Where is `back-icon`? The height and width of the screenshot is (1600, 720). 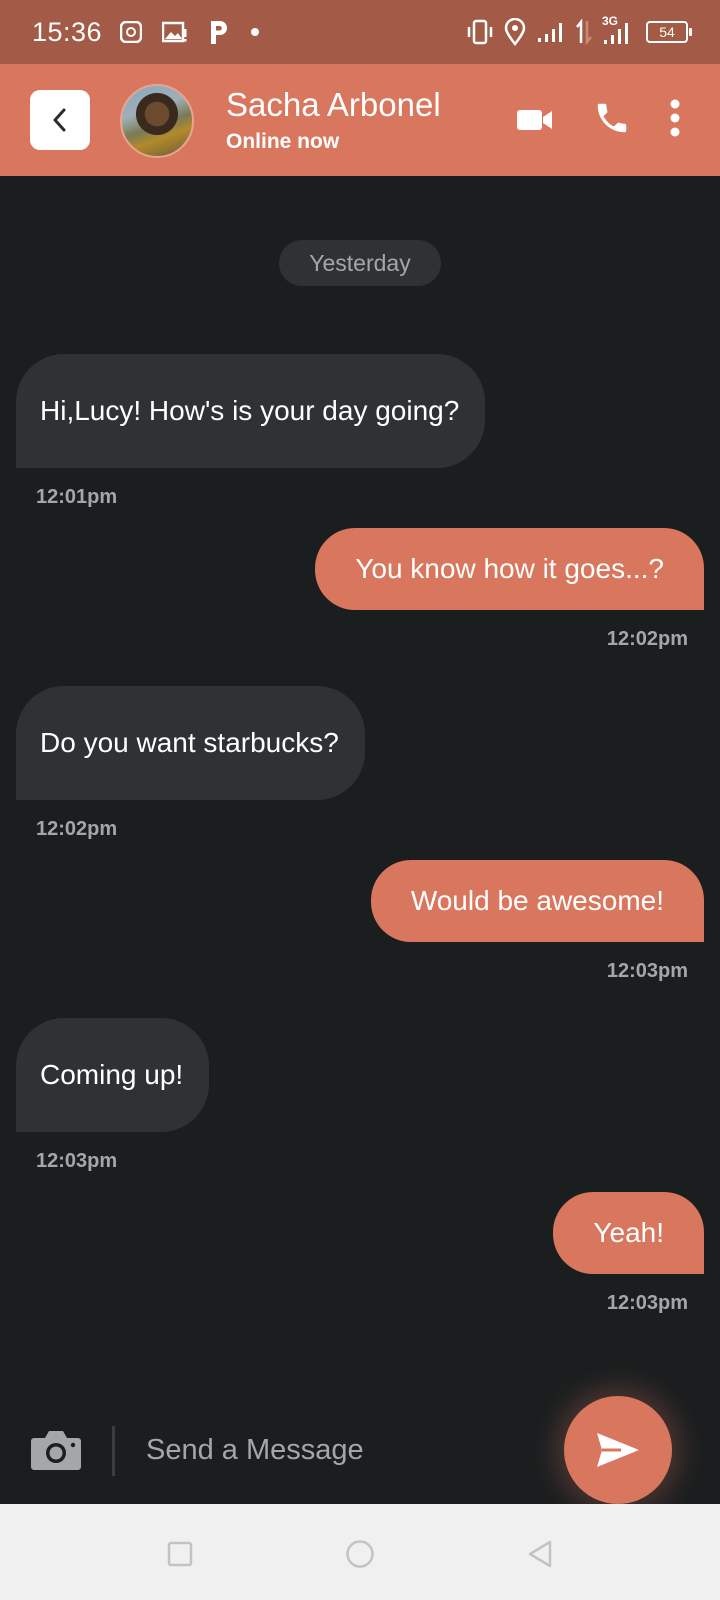
back-icon is located at coordinates (59, 120).